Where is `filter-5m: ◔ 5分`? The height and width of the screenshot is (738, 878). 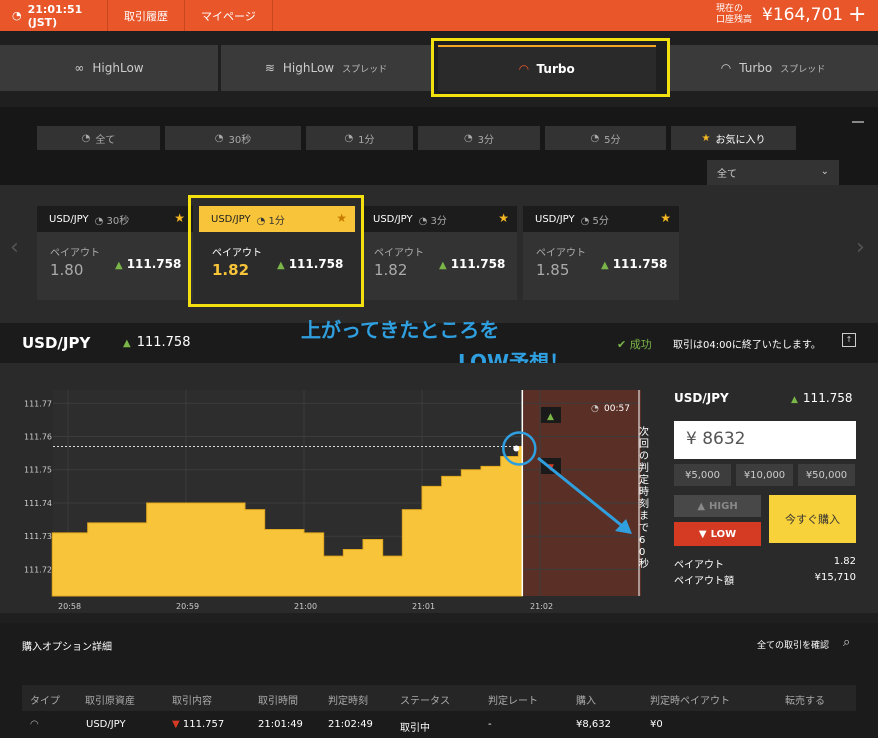
filter-5m: ◔ 5分 is located at coordinates (605, 138).